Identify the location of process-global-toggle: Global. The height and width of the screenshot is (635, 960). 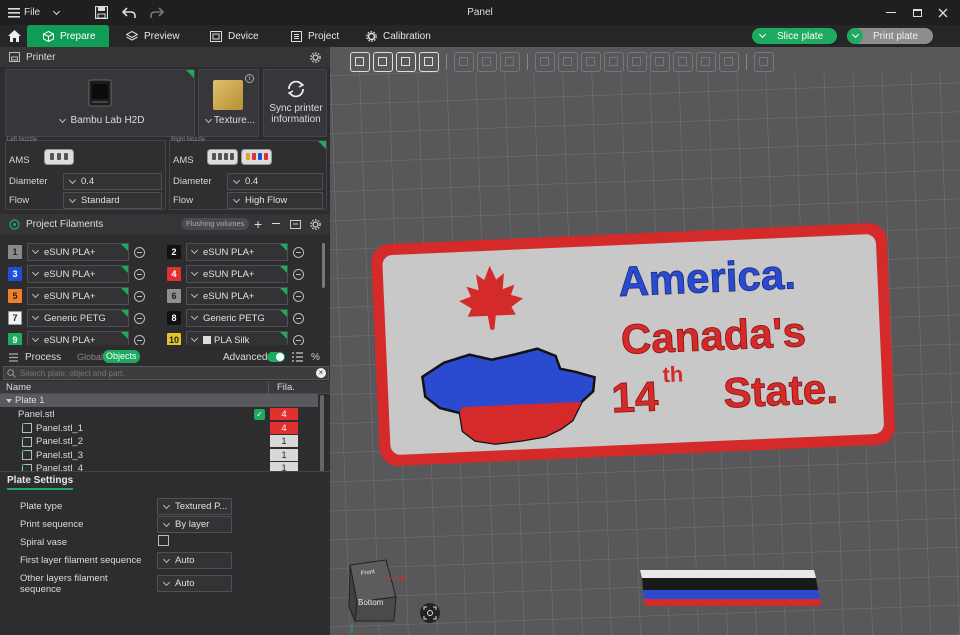
(90, 357).